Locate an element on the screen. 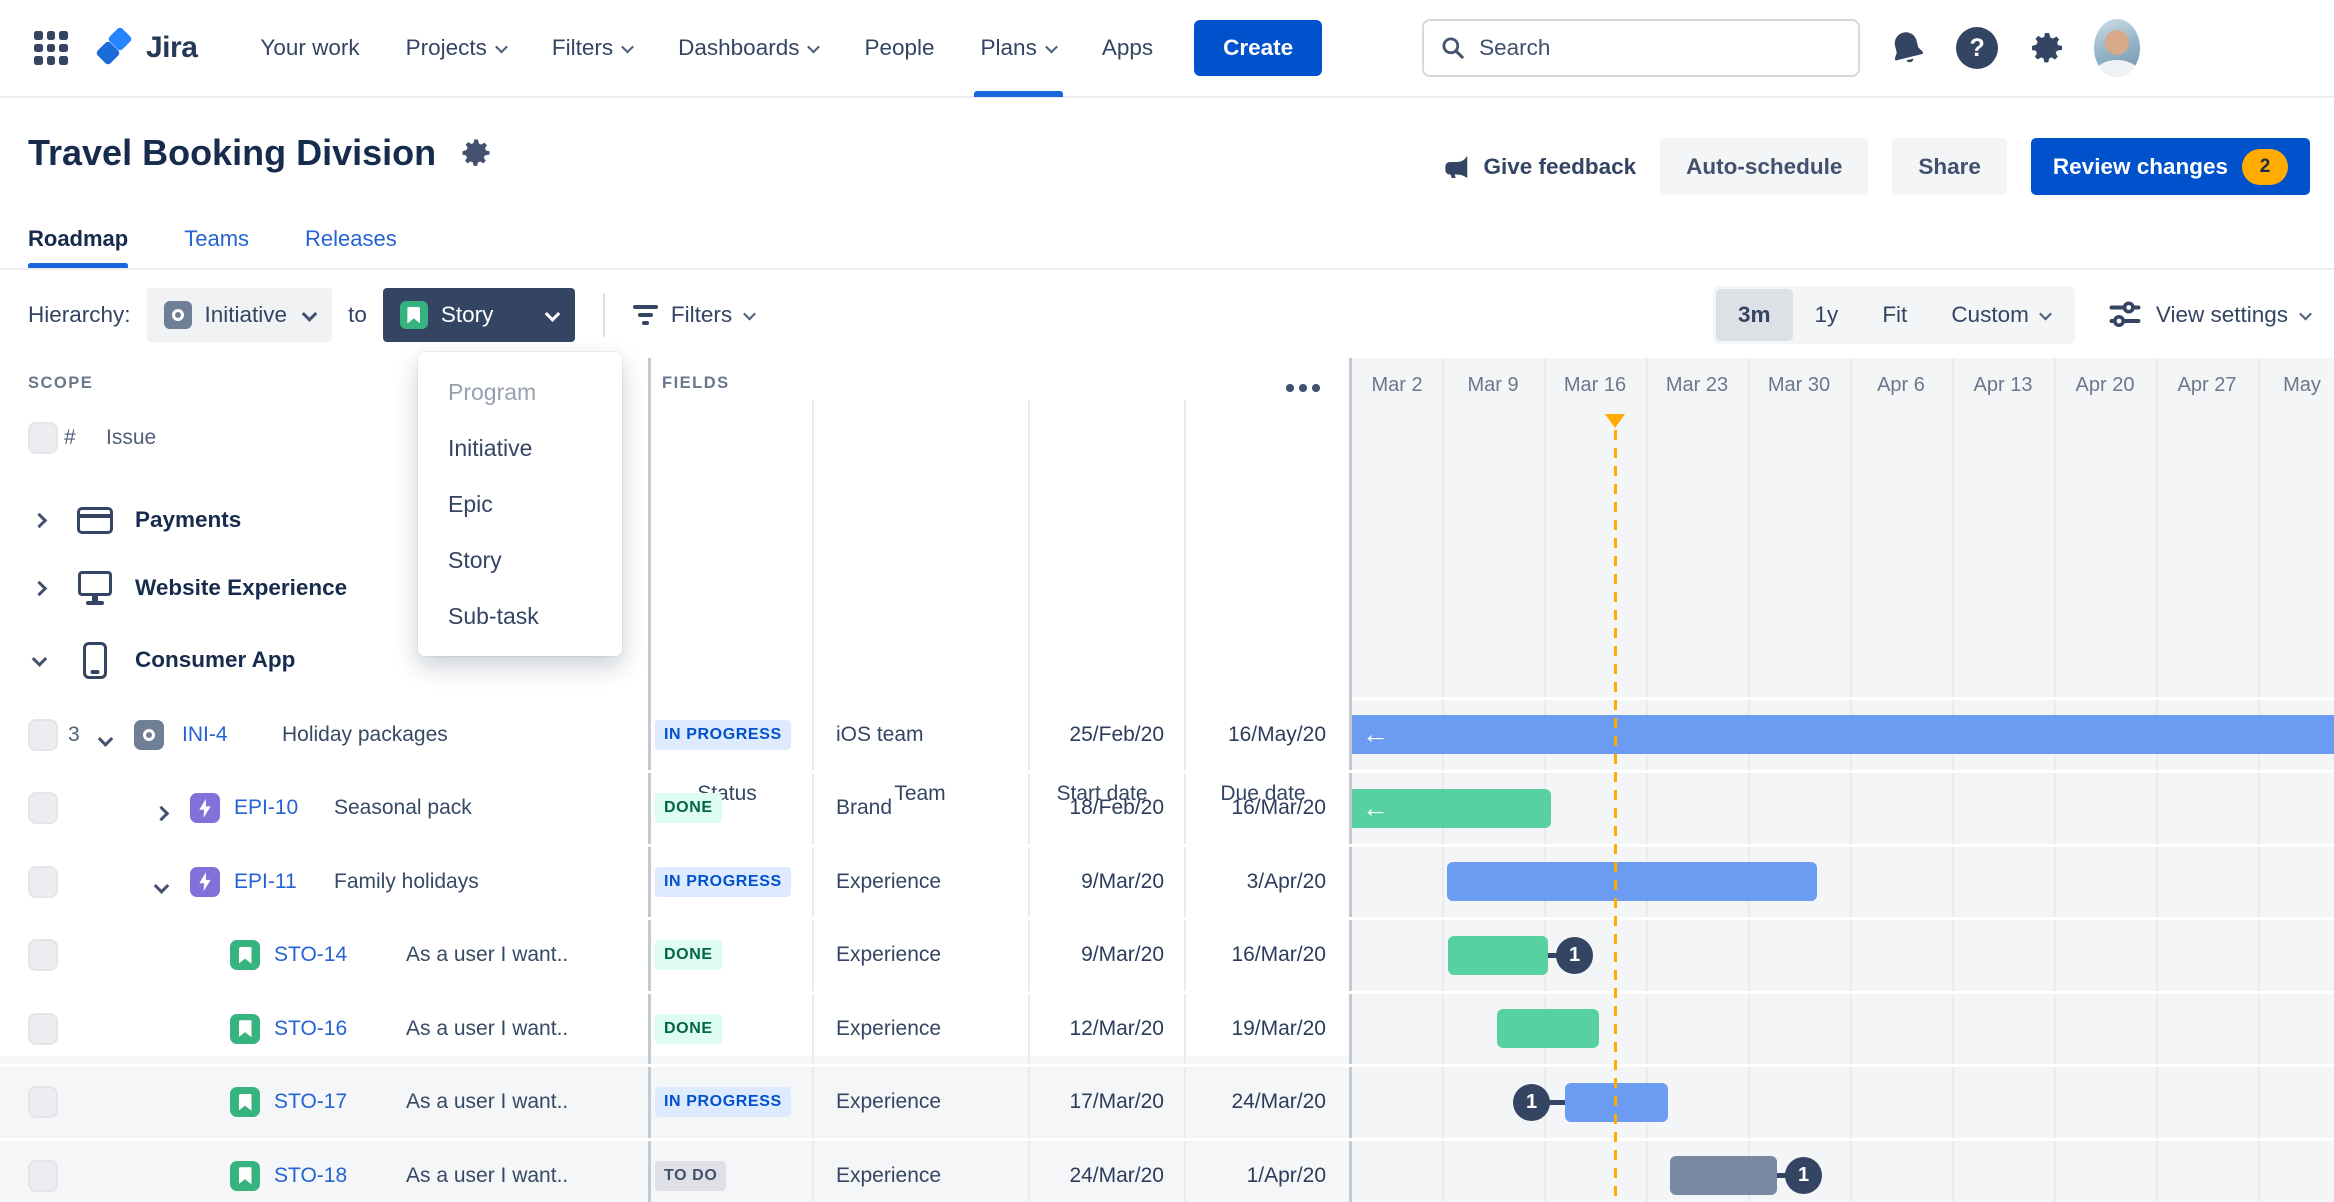 Image resolution: width=2334 pixels, height=1202 pixels. column-divider is located at coordinates (813, 801).